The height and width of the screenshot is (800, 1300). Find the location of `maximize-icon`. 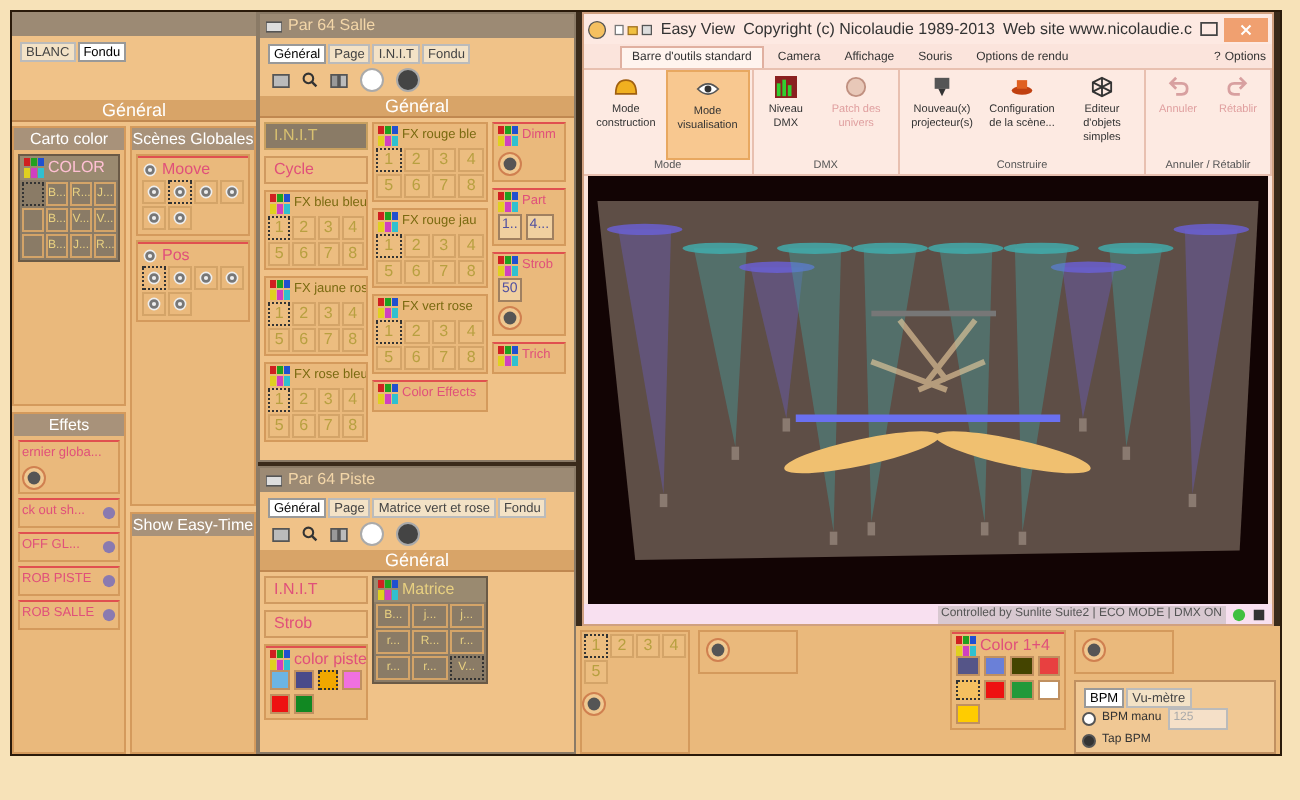

maximize-icon is located at coordinates (1209, 29).